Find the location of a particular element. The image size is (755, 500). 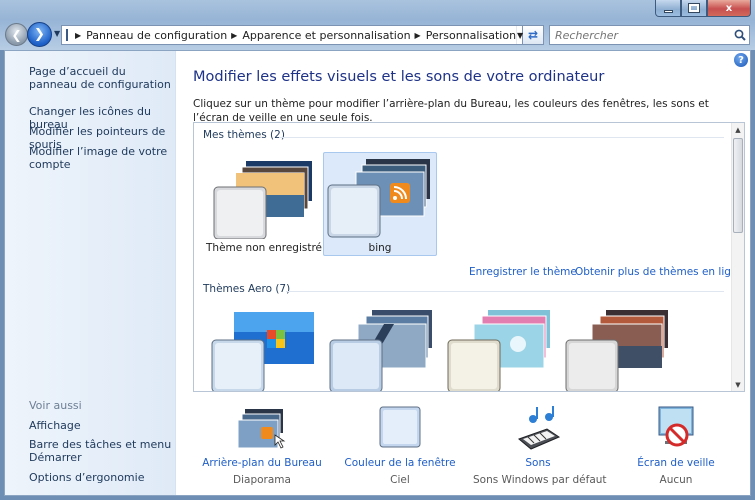

sidebar-item-ease-of-access: Options d’ergonomie is located at coordinates (100, 477).